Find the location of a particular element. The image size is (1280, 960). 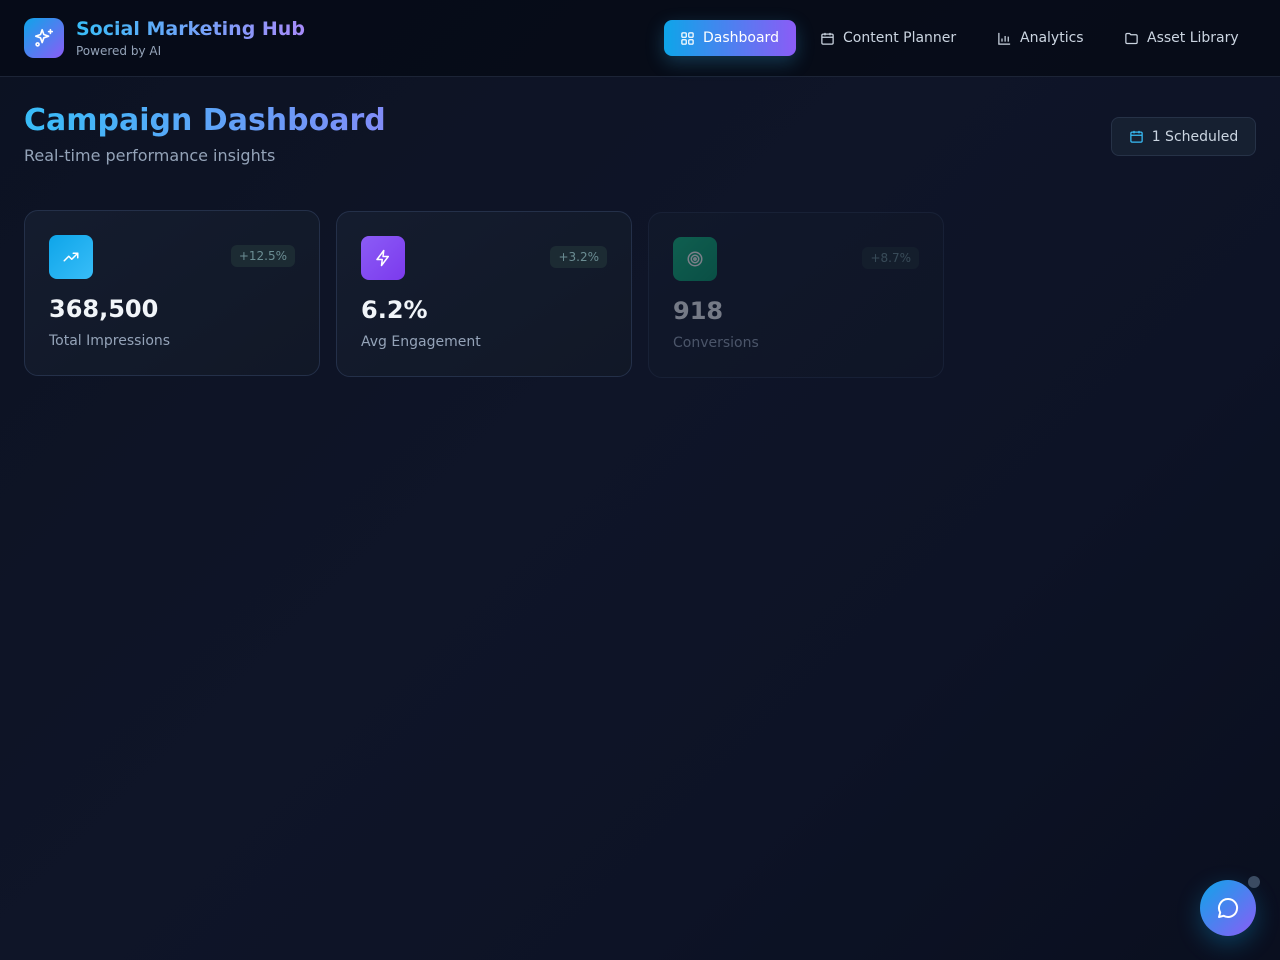

stat-value: 918 is located at coordinates (698, 311).